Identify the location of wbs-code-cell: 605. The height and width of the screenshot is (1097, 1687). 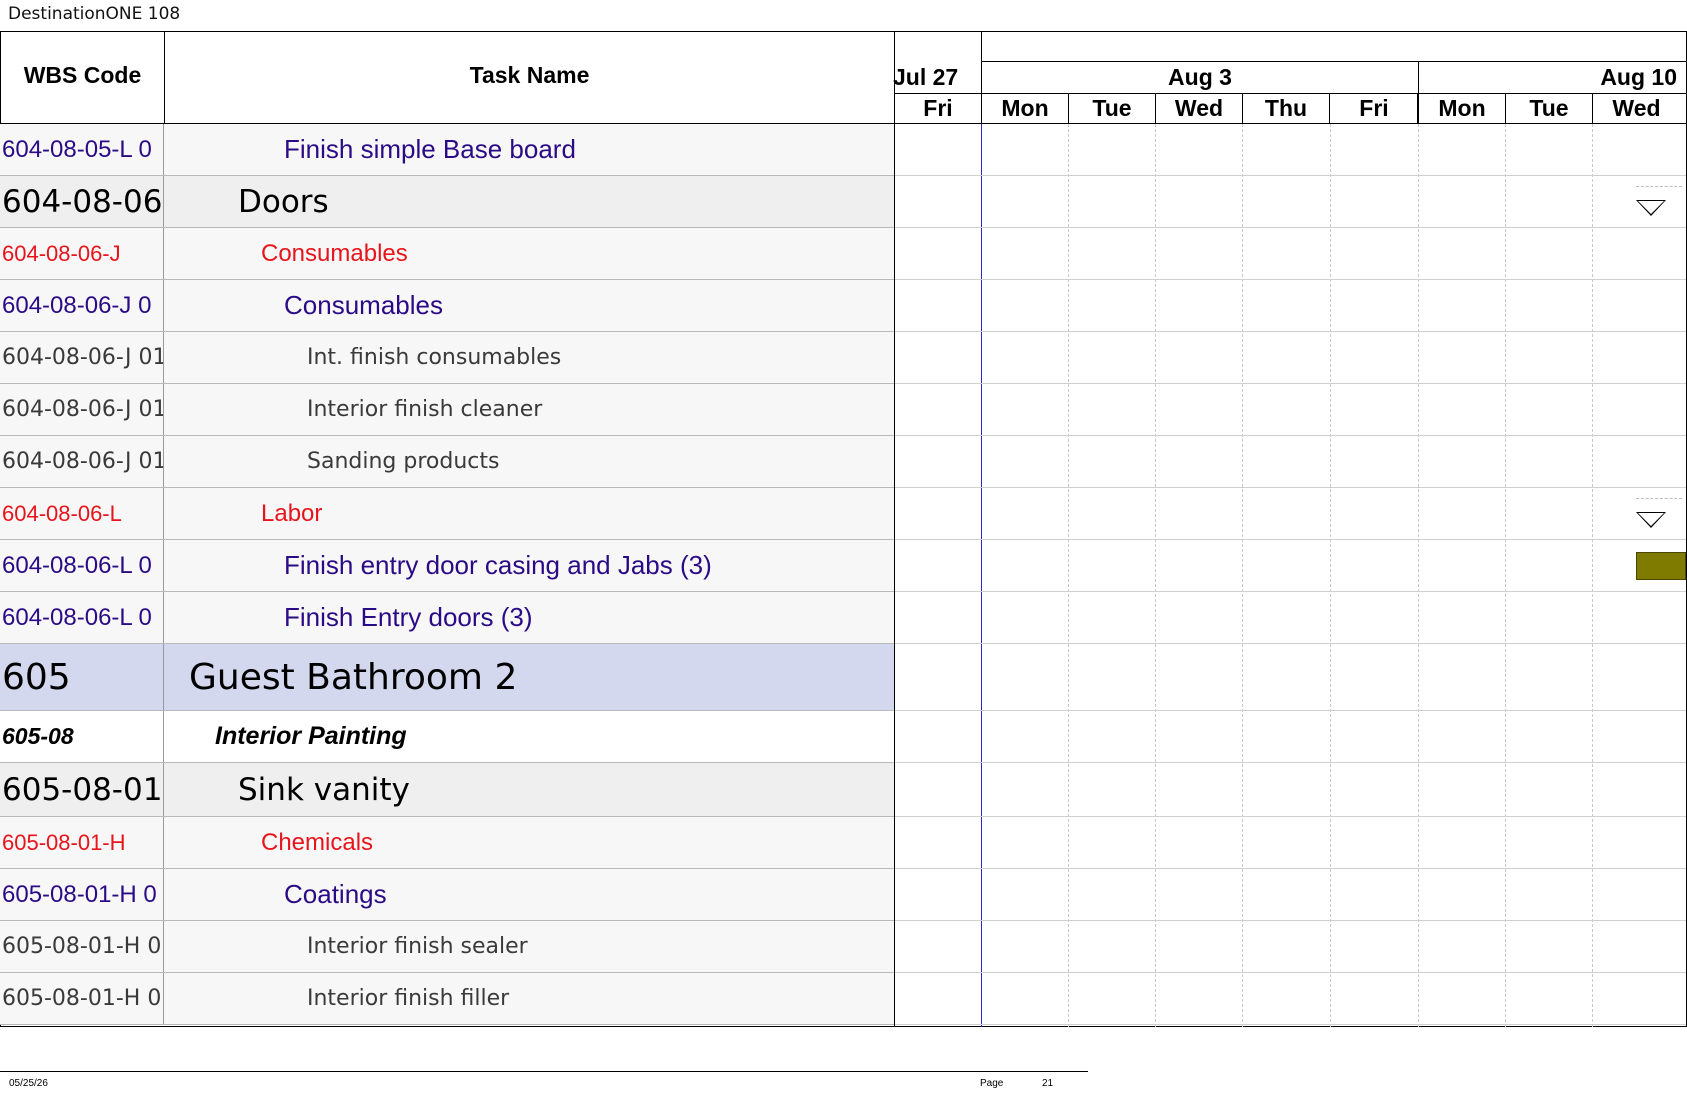
(82, 677).